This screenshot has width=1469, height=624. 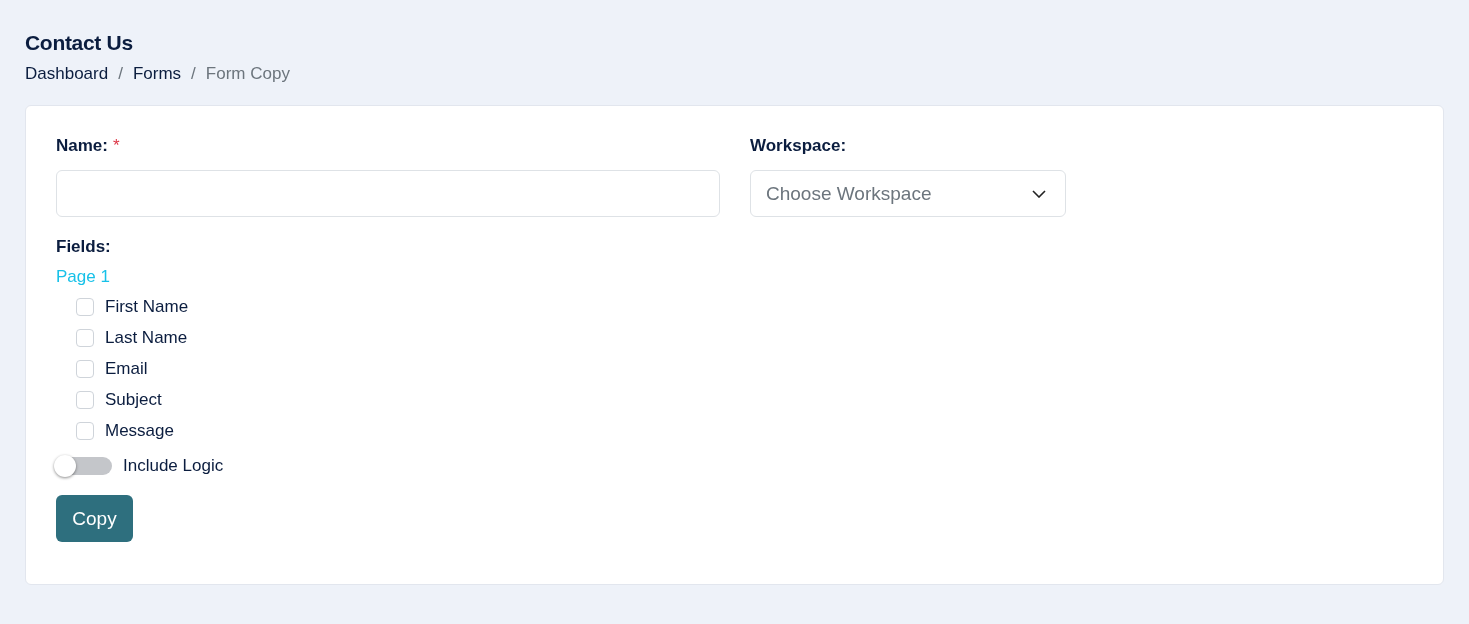 What do you see at coordinates (1039, 193) in the screenshot?
I see `chevron-down-icon` at bounding box center [1039, 193].